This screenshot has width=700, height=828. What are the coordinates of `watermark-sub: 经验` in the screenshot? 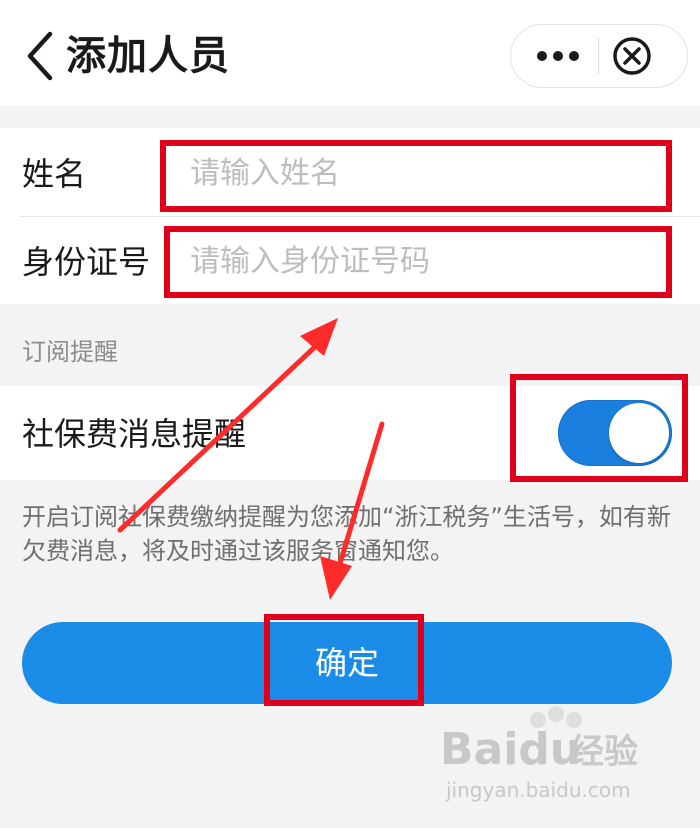 It's located at (604, 752).